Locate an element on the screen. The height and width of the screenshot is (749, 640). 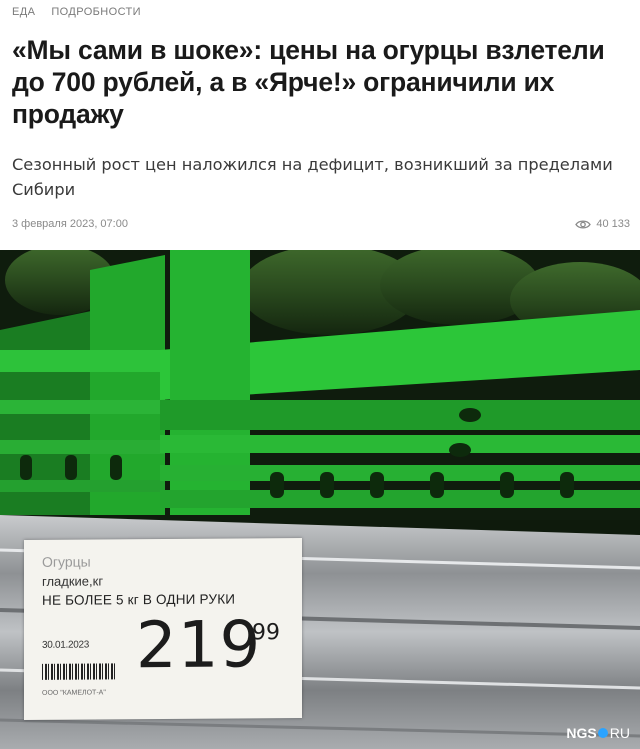
breadcrumb-section-details: ПОДРОБНОСТИ is located at coordinates (96, 12).